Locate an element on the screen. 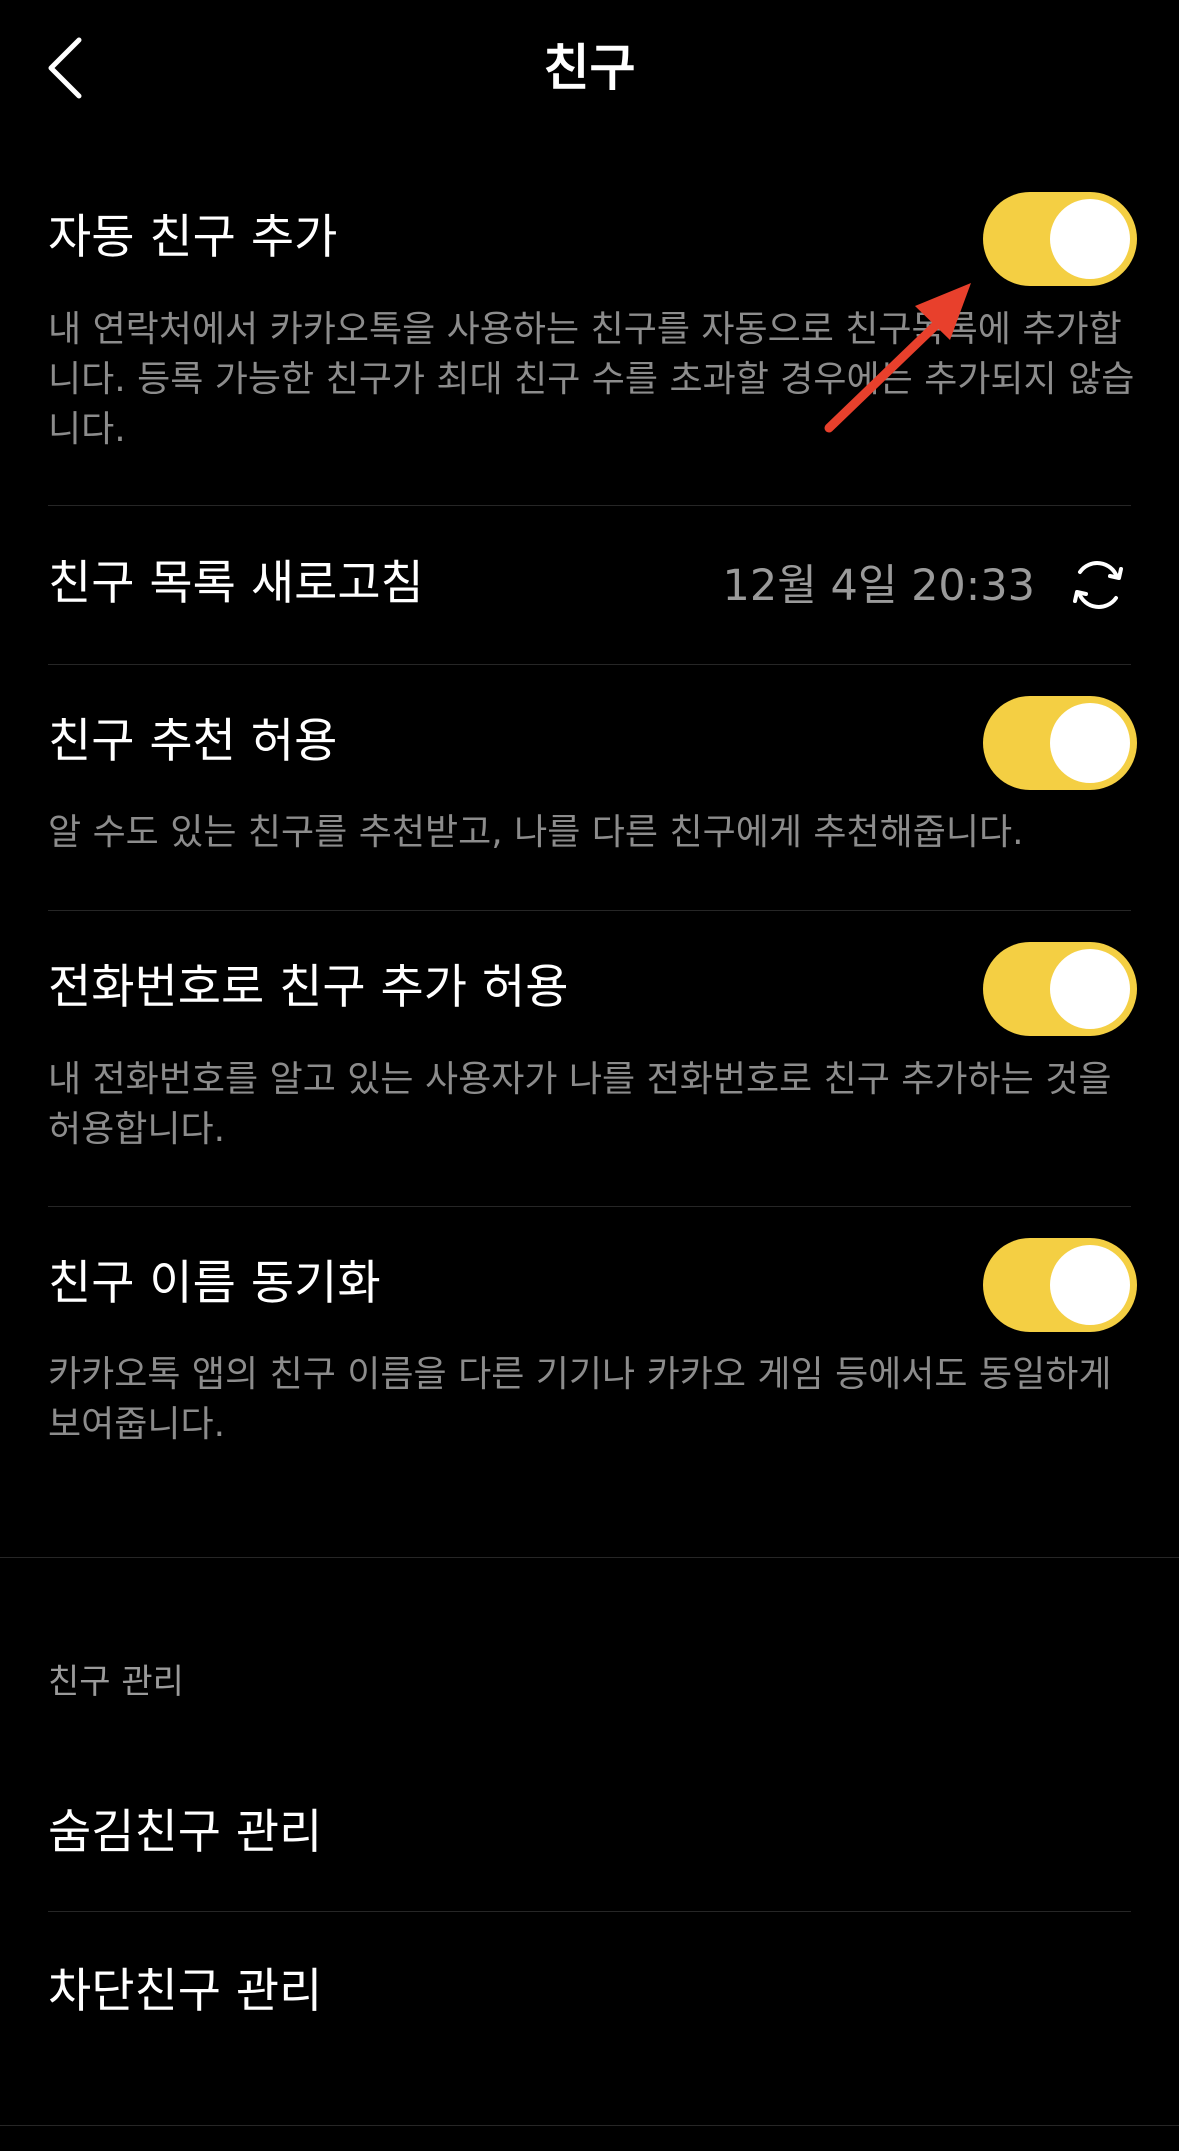 The height and width of the screenshot is (2151, 1179). phone-add-toggle is located at coordinates (1060, 989).